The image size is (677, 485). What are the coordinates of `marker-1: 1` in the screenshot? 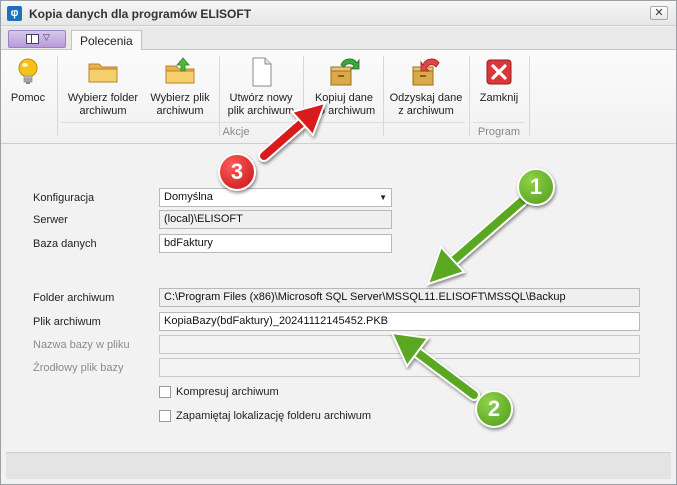 It's located at (536, 187).